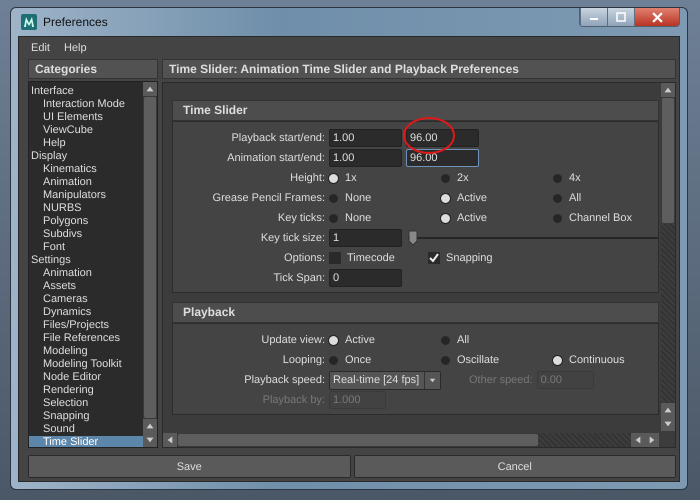  Describe the element at coordinates (606, 218) in the screenshot. I see `radio-option: Channel Box` at that location.